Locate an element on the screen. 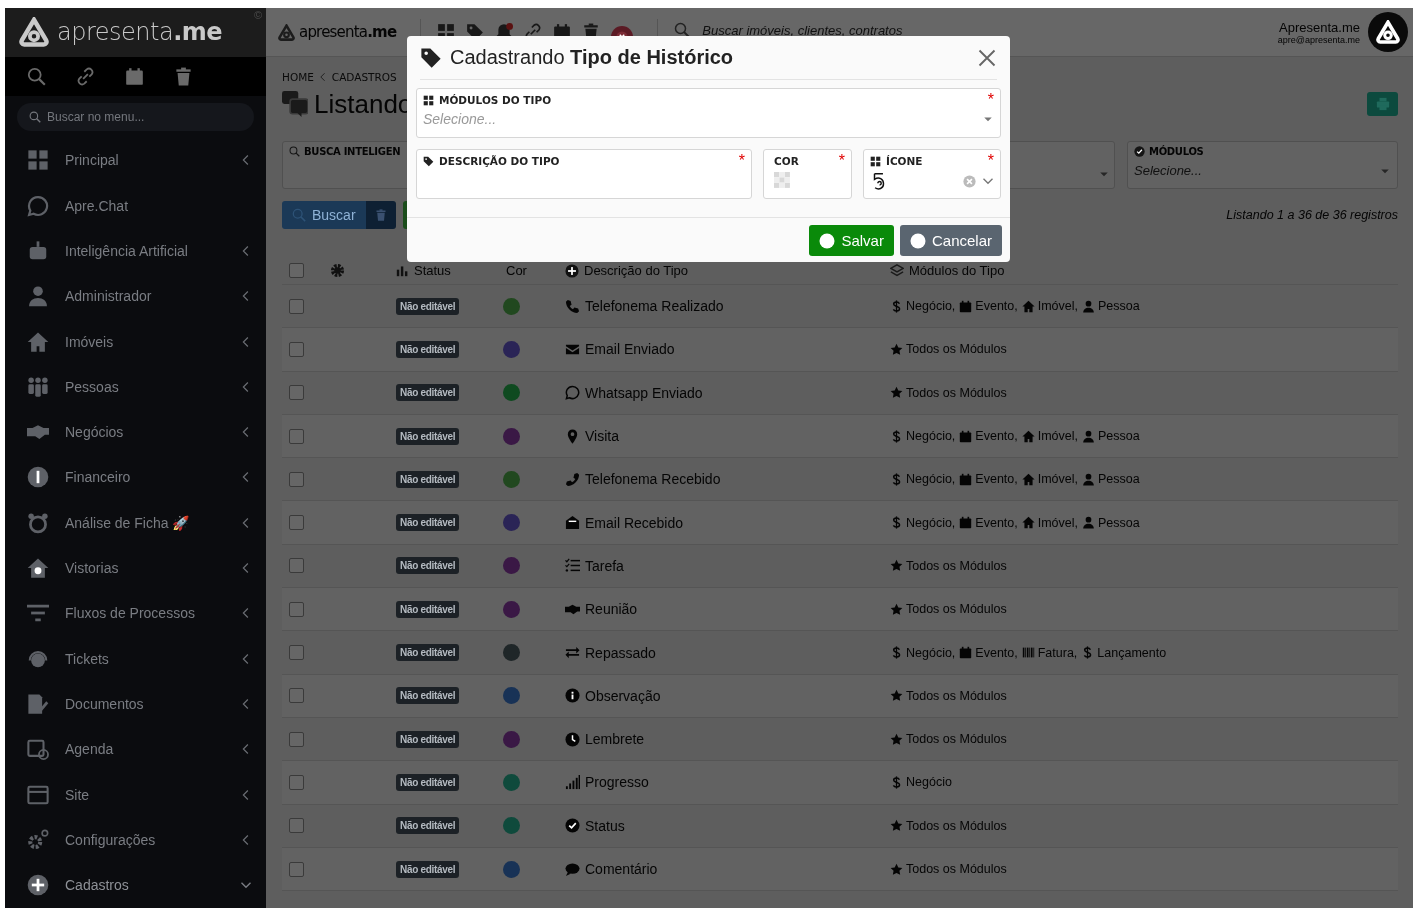 This screenshot has height=908, width=1417. type-description: Lembrete is located at coordinates (615, 739).